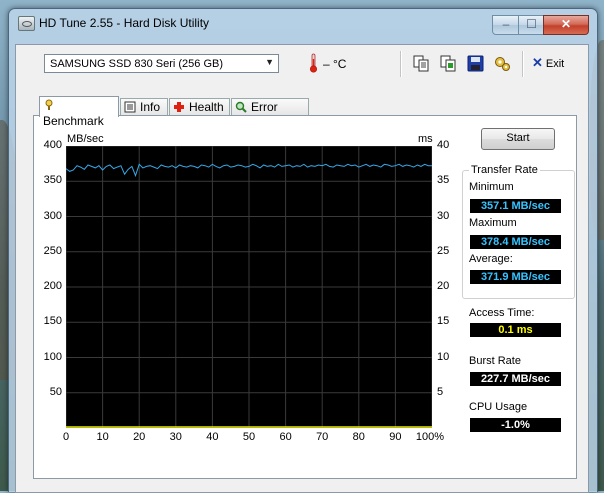 The width and height of the screenshot is (604, 493). What do you see at coordinates (566, 25) in the screenshot?
I see `close-button: ✕` at bounding box center [566, 25].